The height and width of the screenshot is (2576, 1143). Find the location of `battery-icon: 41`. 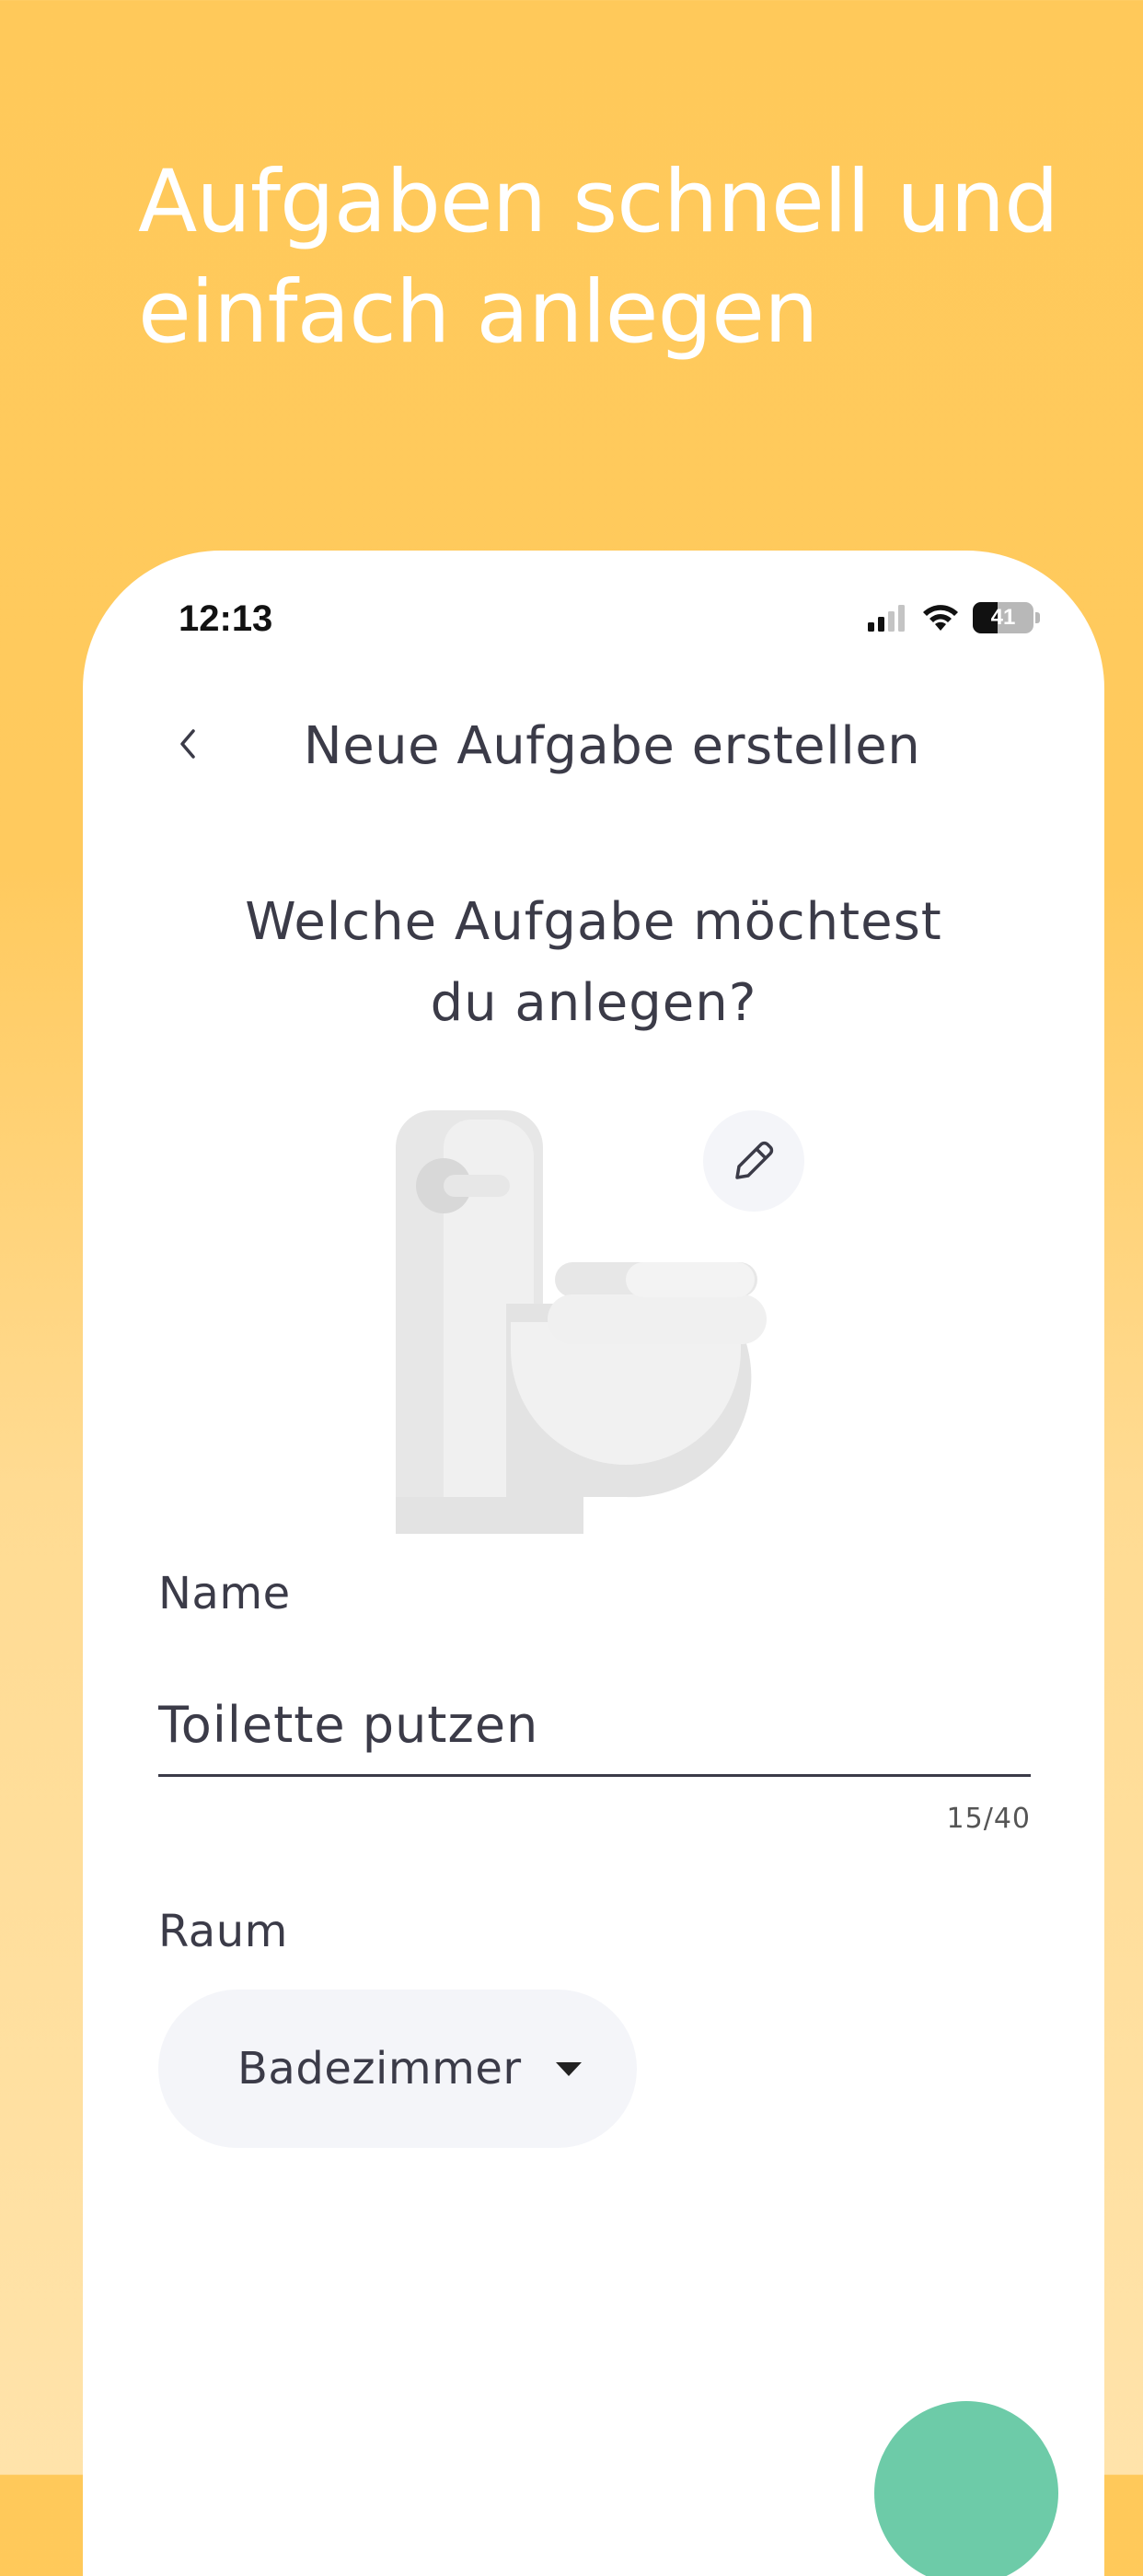

battery-icon: 41 is located at coordinates (1003, 617).